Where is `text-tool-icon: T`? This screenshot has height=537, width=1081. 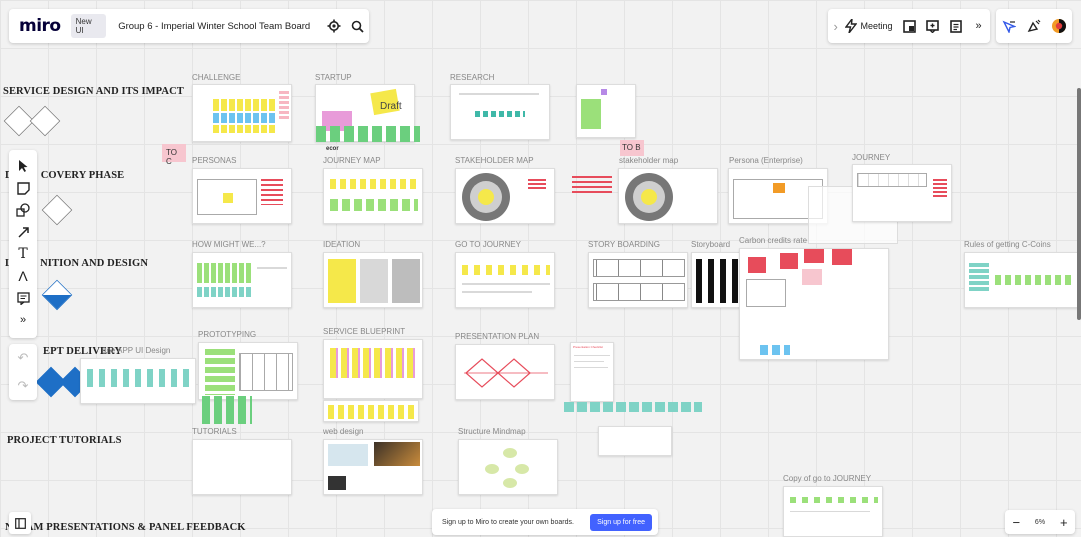 text-tool-icon: T is located at coordinates (23, 254).